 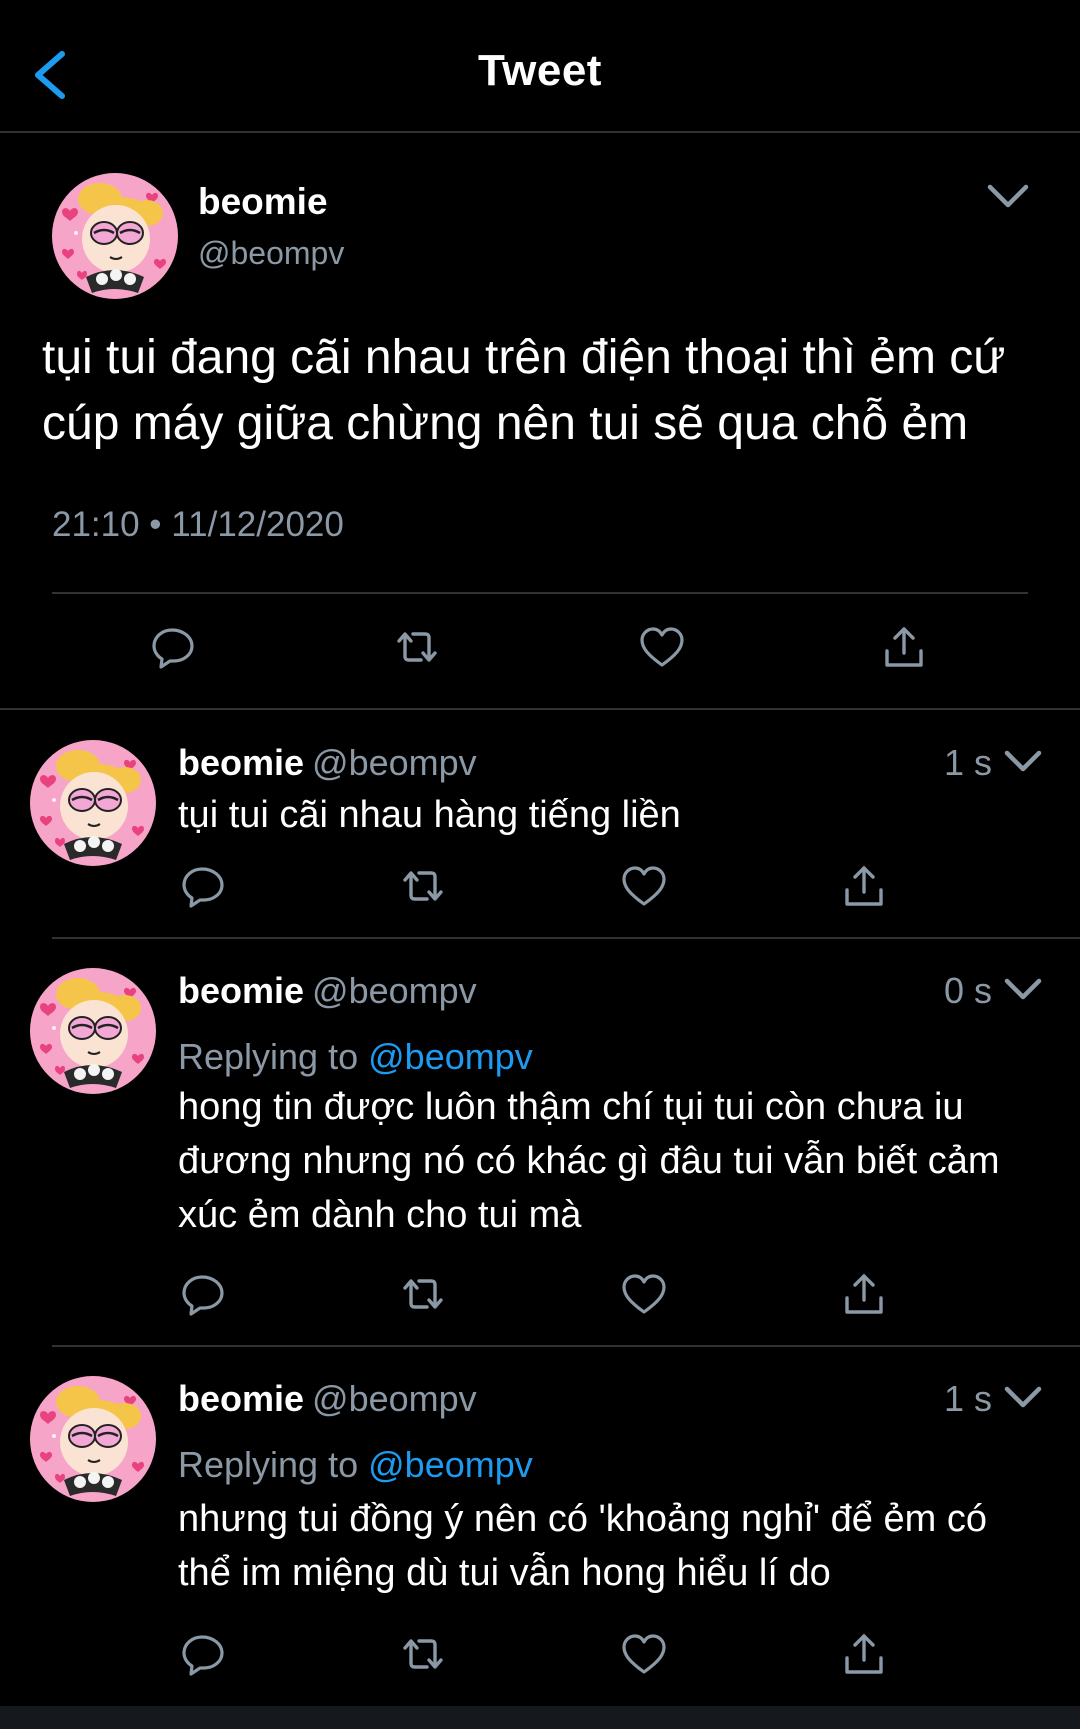 I want to click on tweet-timestamp: 21:10 • 11/12/2020, so click(x=198, y=524).